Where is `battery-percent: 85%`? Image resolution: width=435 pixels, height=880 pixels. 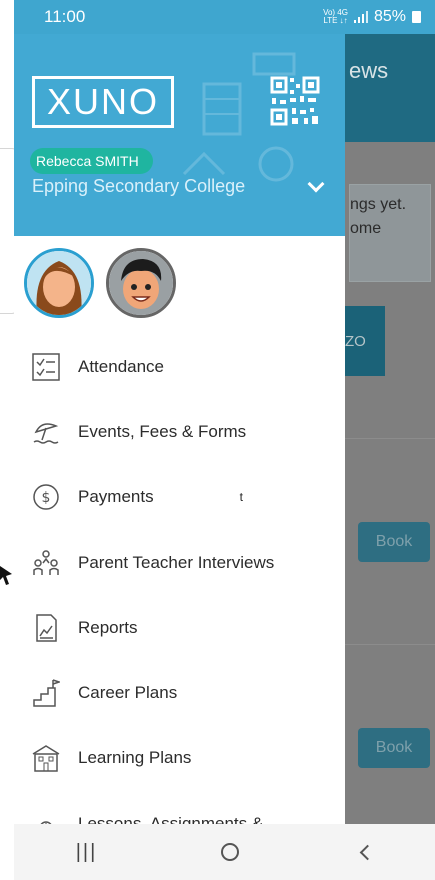 battery-percent: 85% is located at coordinates (389, 16).